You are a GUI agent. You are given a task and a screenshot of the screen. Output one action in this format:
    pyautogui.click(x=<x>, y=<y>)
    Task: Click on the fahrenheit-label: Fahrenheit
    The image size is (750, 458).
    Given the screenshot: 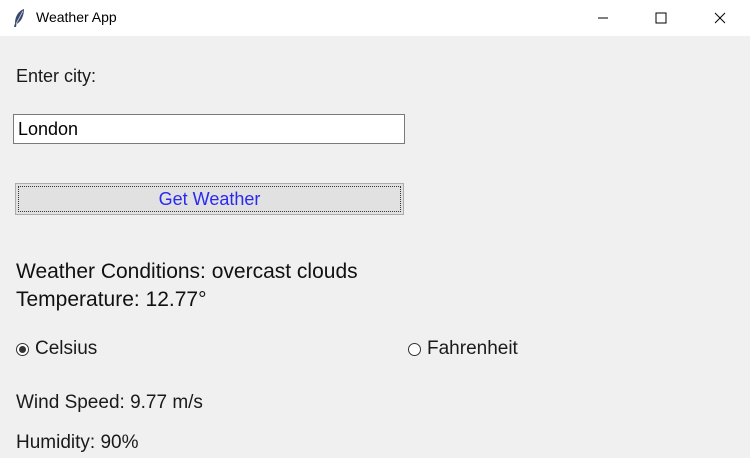 What is the action you would take?
    pyautogui.click(x=472, y=348)
    